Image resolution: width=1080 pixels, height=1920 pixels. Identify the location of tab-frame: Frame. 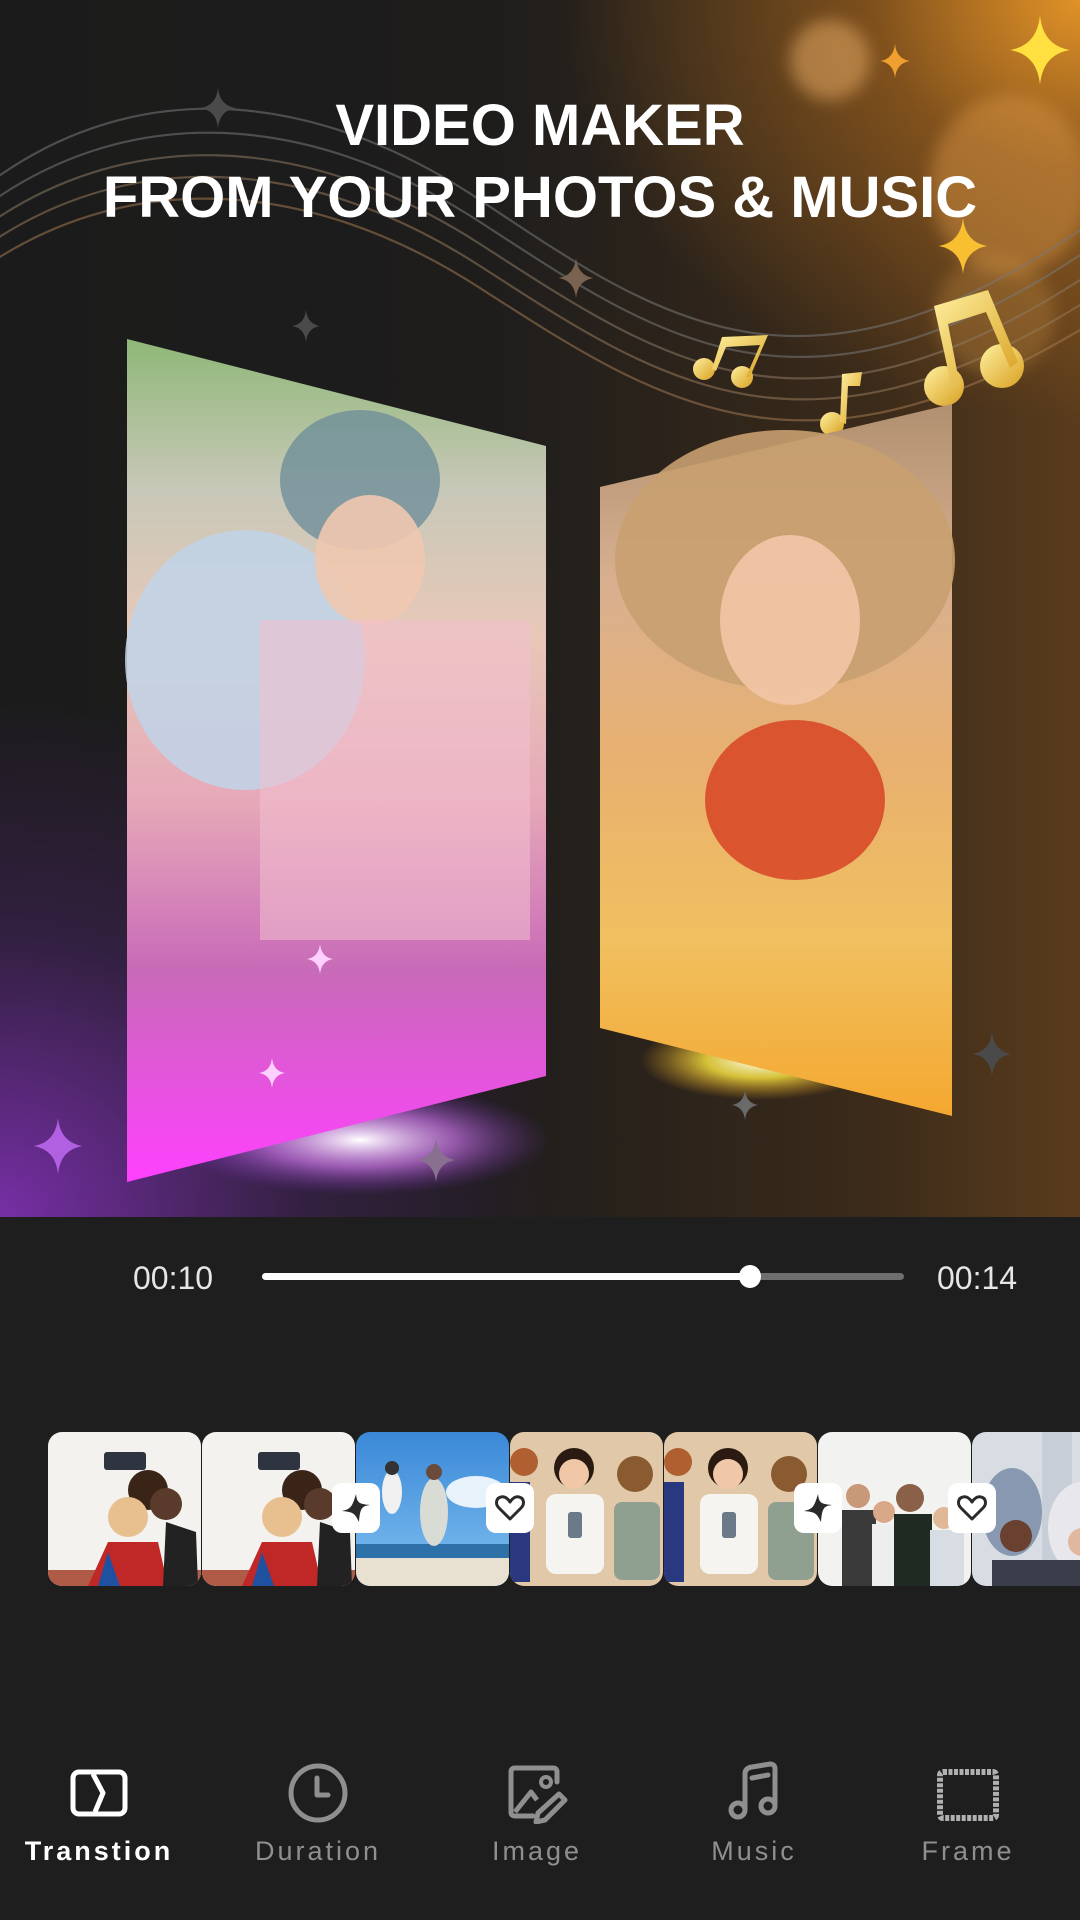
(968, 1820).